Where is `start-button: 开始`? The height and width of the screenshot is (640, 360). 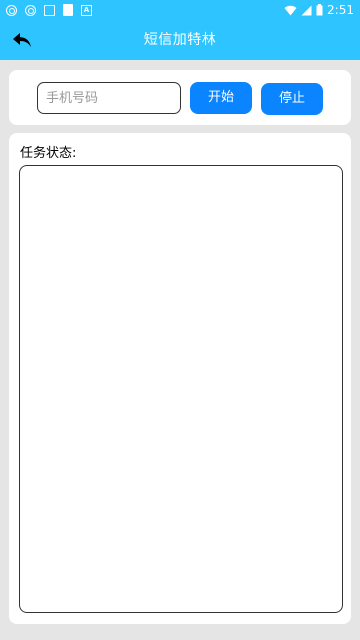 start-button: 开始 is located at coordinates (221, 98).